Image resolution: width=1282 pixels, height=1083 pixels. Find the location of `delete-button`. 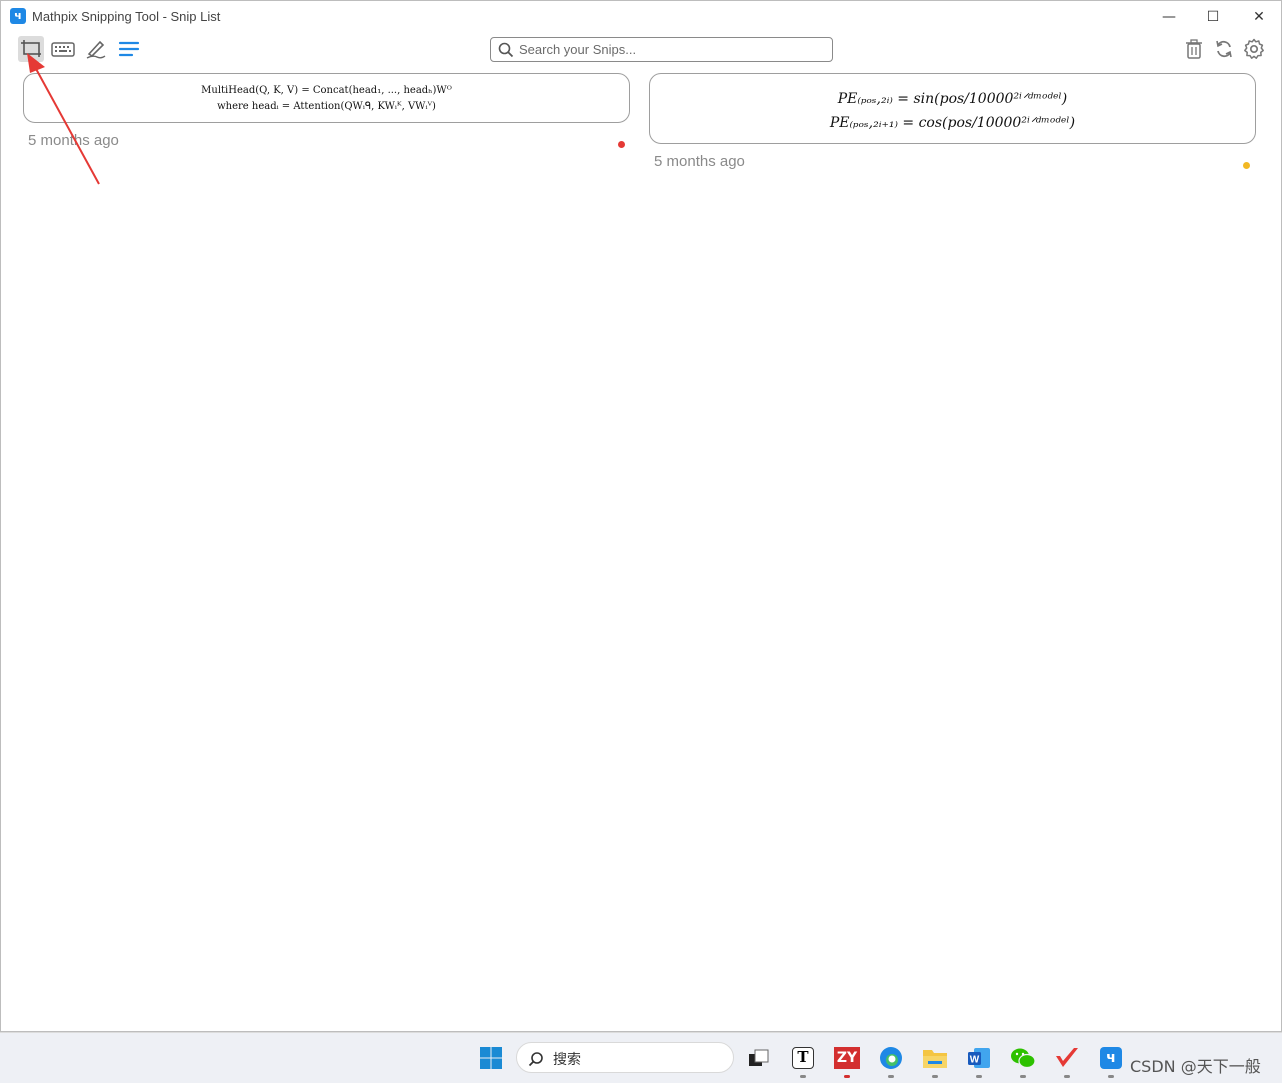

delete-button is located at coordinates (1194, 49).